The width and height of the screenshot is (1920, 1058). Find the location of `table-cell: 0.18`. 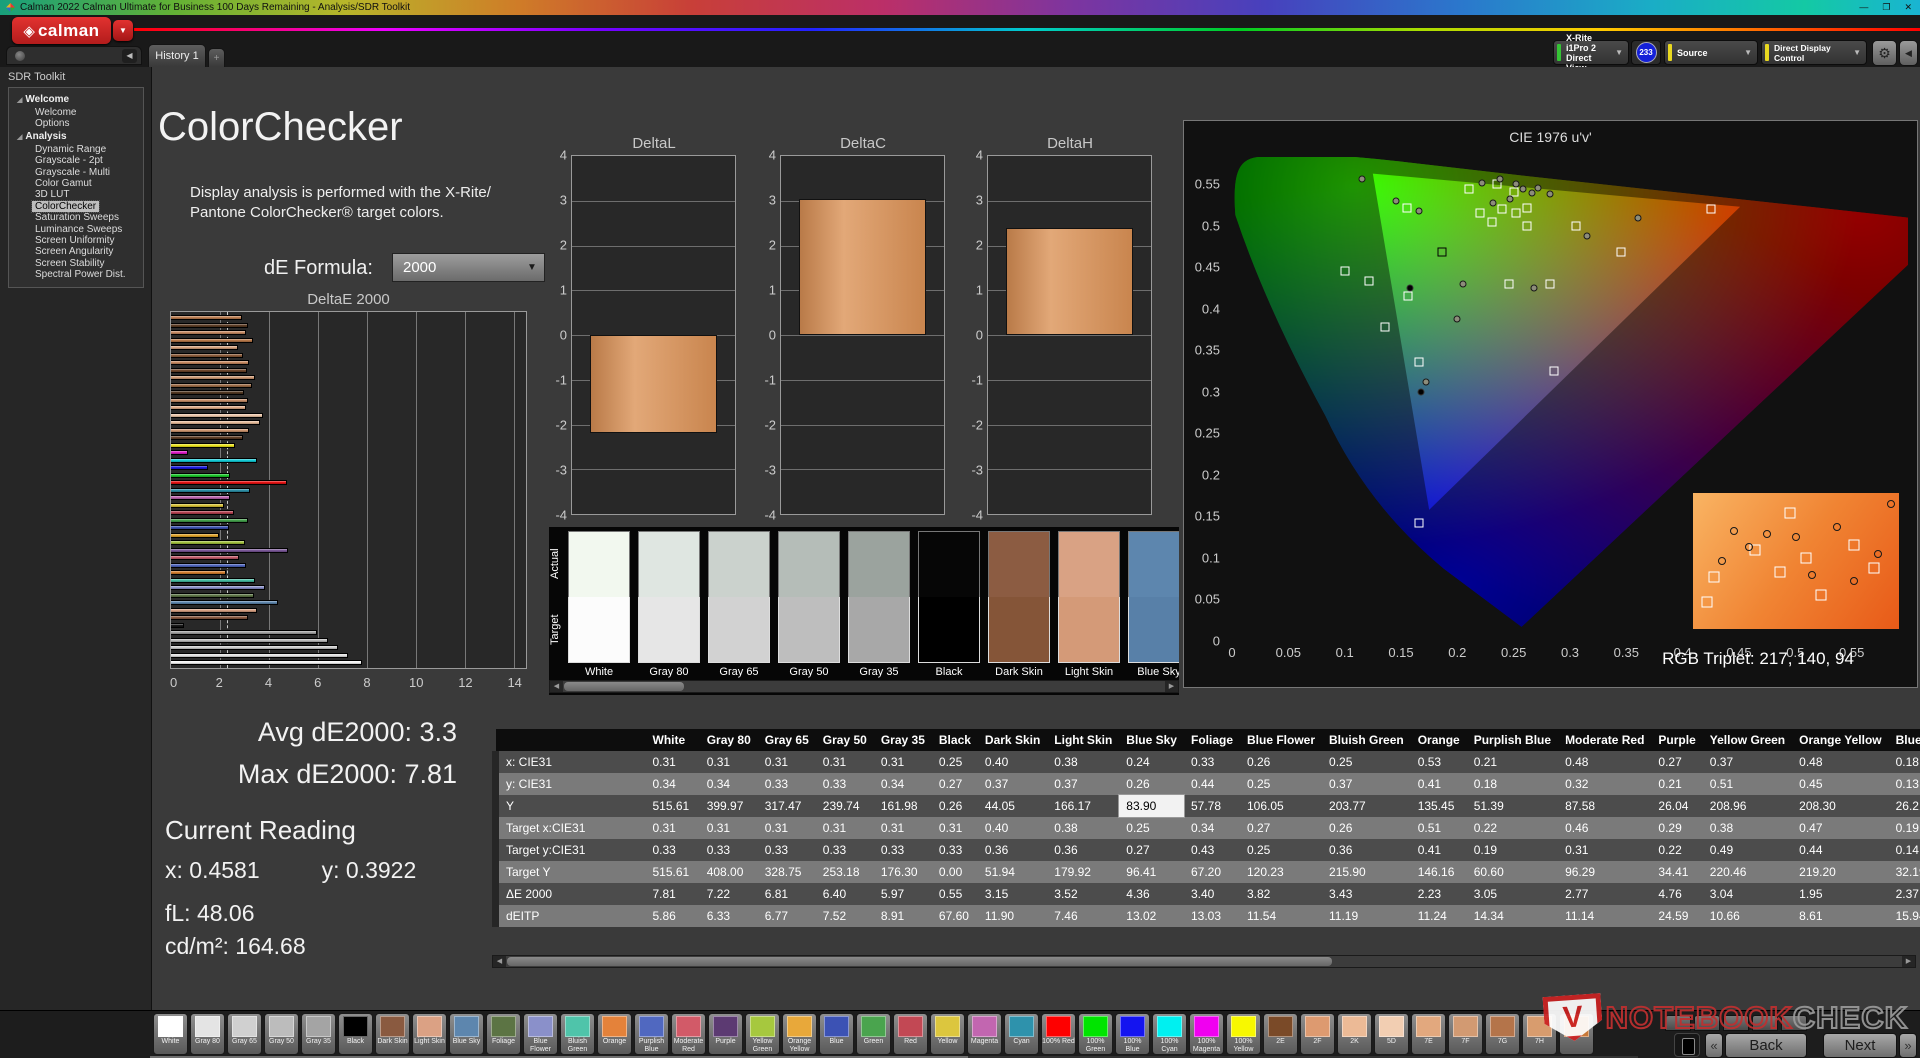

table-cell: 0.18 is located at coordinates (1512, 784).